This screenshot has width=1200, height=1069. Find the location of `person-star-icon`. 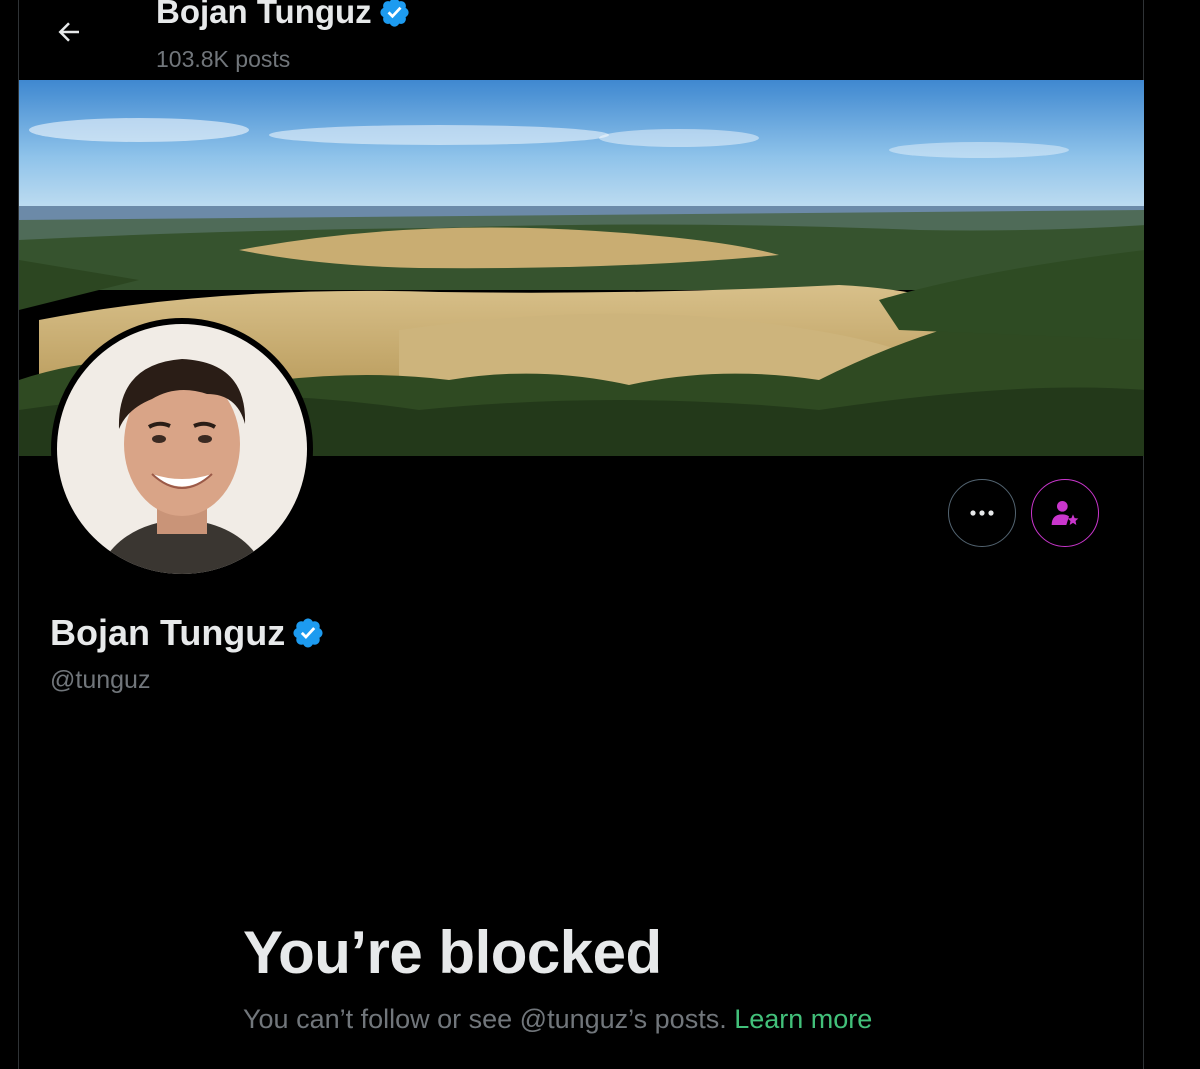

person-star-icon is located at coordinates (1065, 513).